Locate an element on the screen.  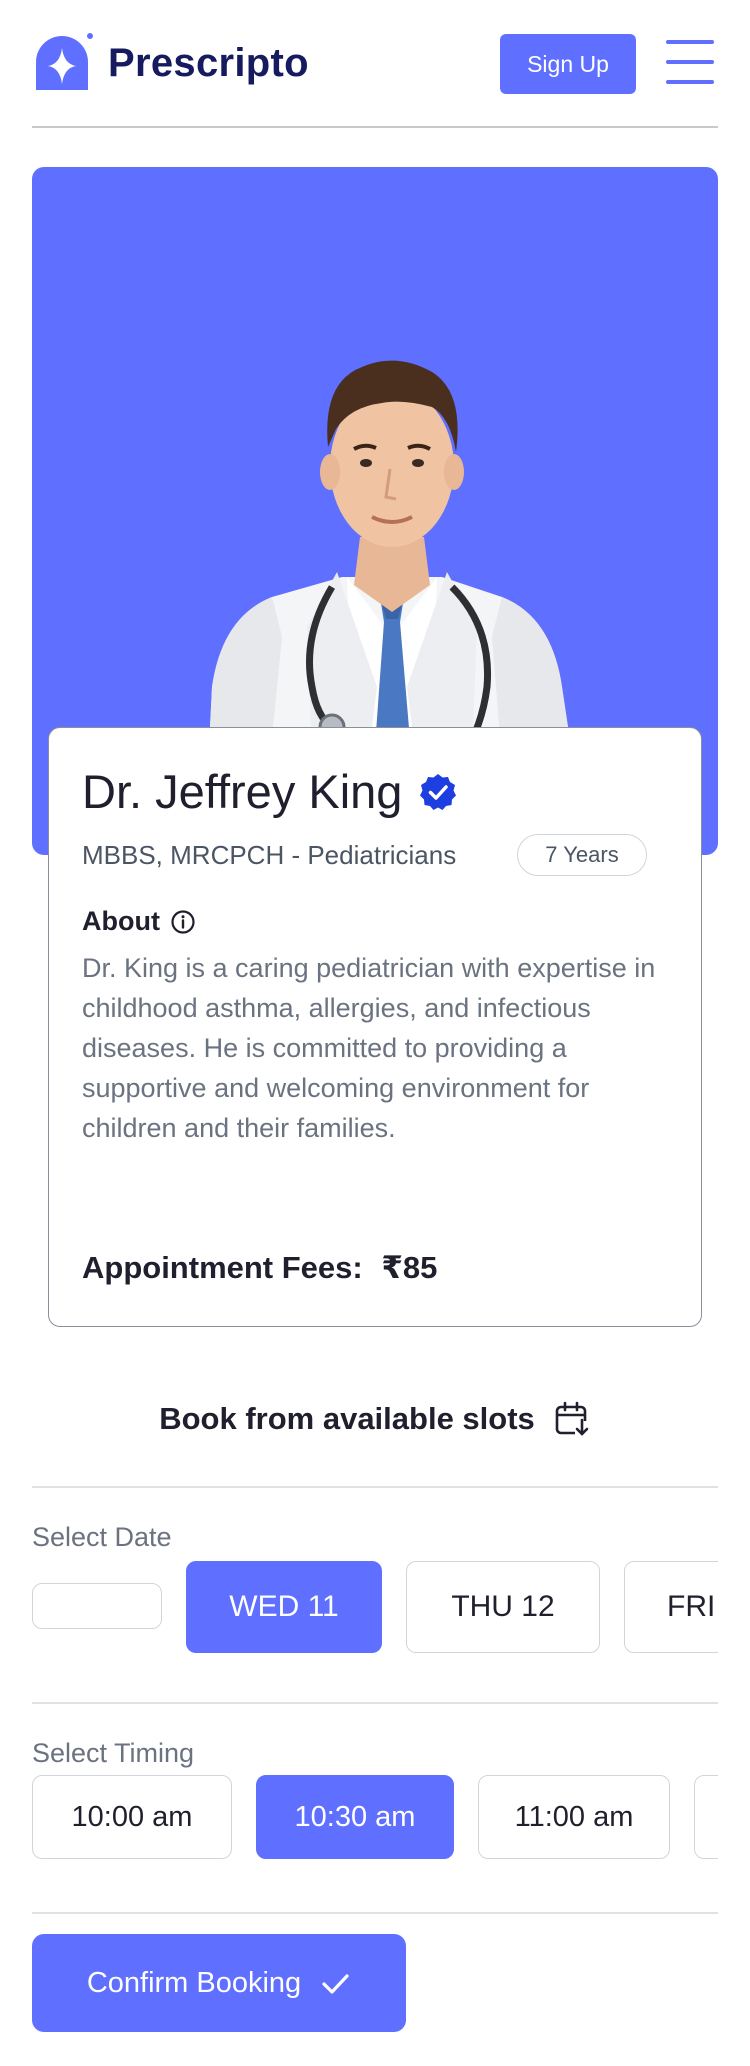
select-timing-label: Select Timing is located at coordinates (113, 1753).